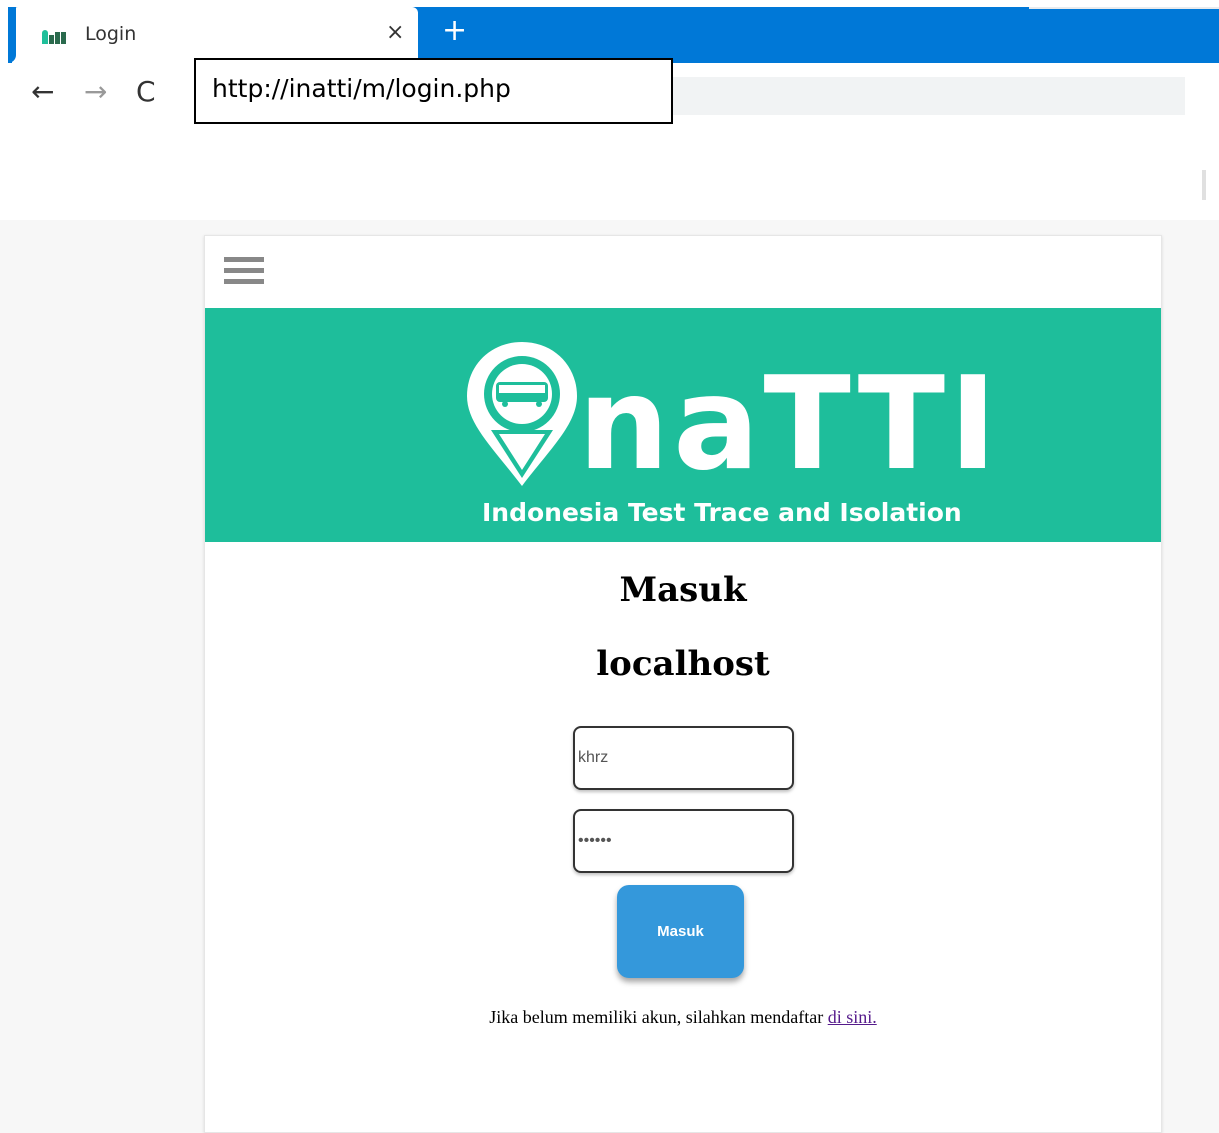 Image resolution: width=1219 pixels, height=1133 pixels. Describe the element at coordinates (111, 34) in the screenshot. I see `tab-title: Login` at that location.